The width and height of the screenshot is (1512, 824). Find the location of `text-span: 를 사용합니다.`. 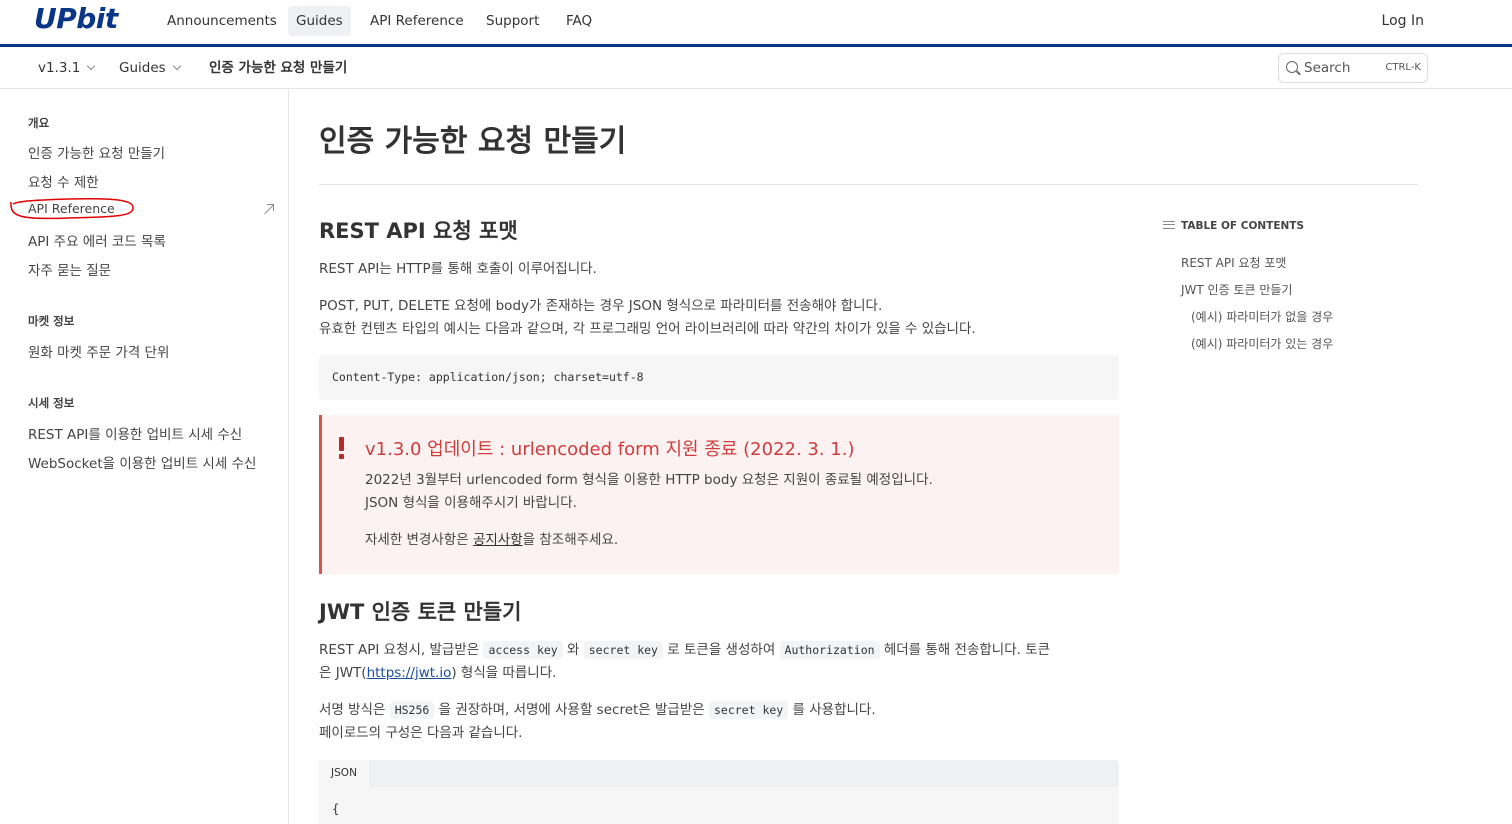

text-span: 를 사용합니다. is located at coordinates (832, 710).